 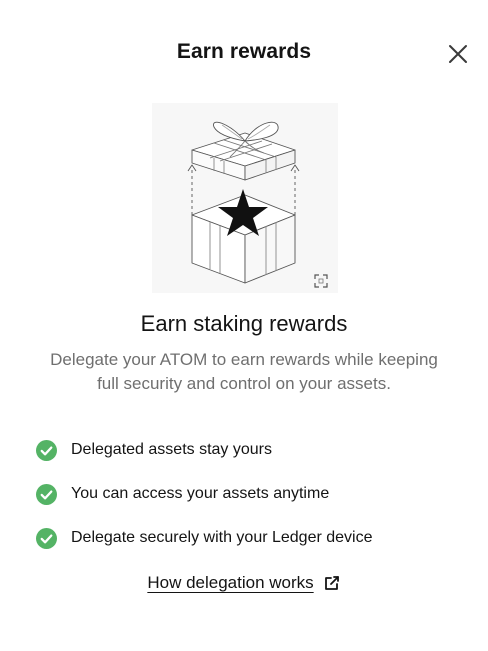 I want to click on delegation-link-row: How delegation works, so click(x=244, y=583).